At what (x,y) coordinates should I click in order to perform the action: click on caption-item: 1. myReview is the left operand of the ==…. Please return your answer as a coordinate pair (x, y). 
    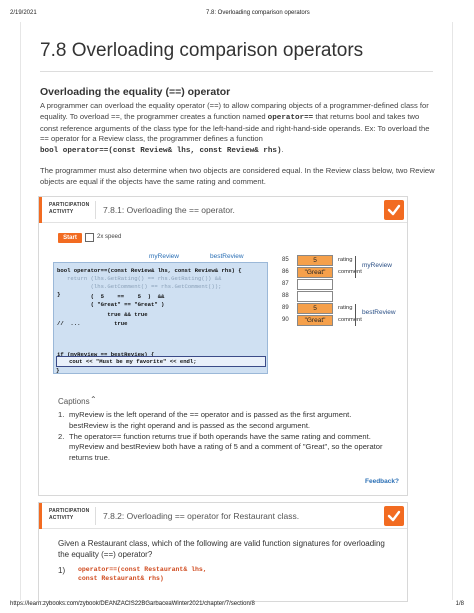
    Looking at the image, I should click on (205, 420).